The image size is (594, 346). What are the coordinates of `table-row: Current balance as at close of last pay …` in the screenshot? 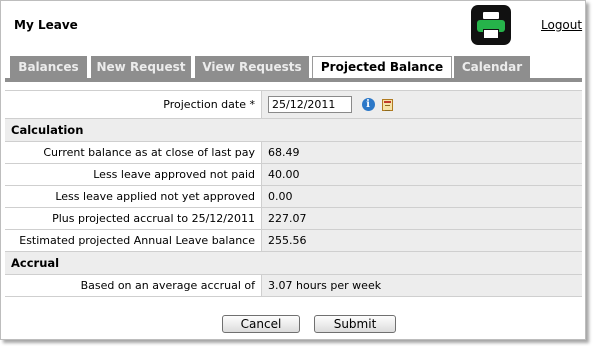 It's located at (293, 152).